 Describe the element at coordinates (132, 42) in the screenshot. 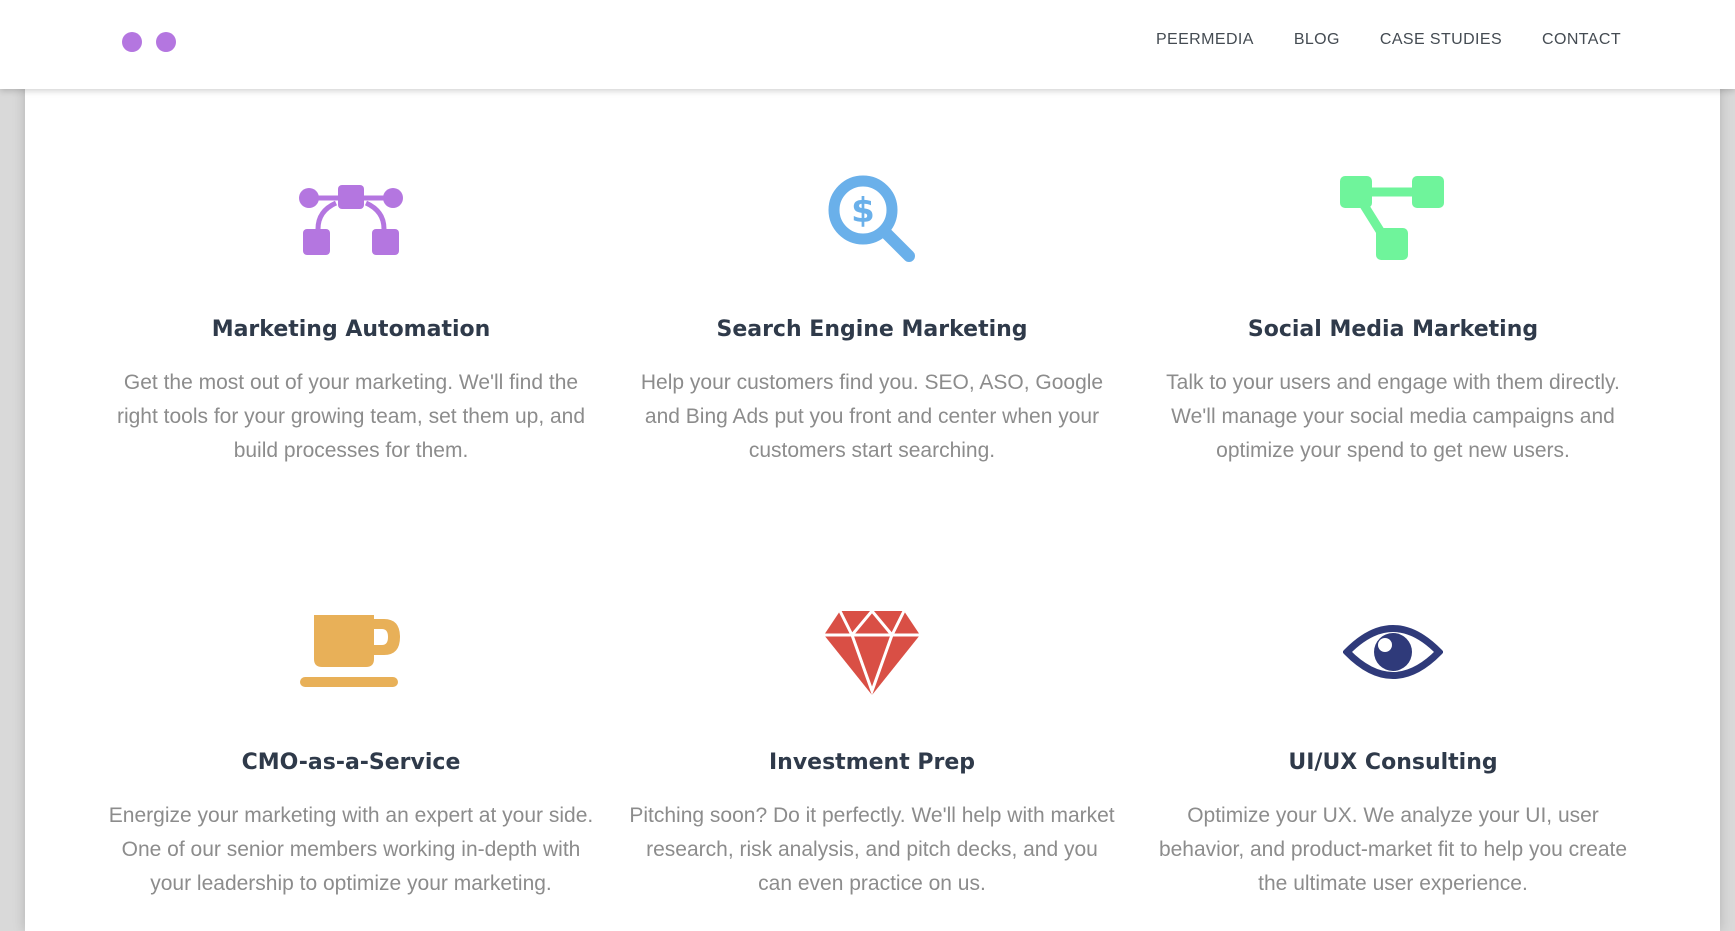

I see `logo-dot-left` at that location.